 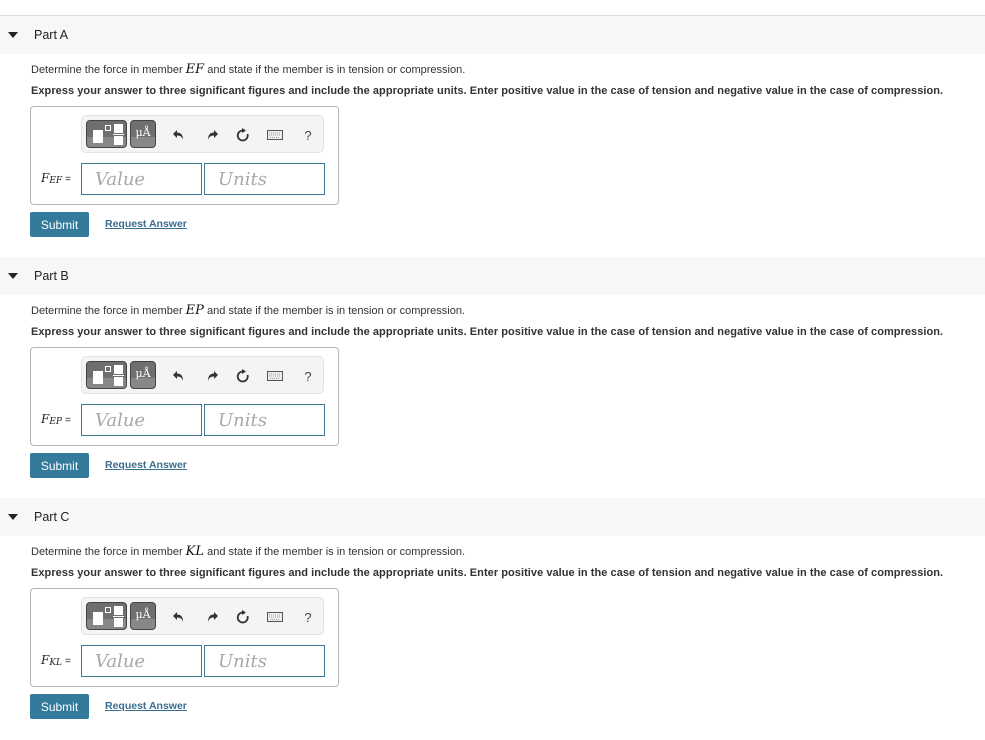 What do you see at coordinates (195, 69) in the screenshot?
I see `member-name: EF` at bounding box center [195, 69].